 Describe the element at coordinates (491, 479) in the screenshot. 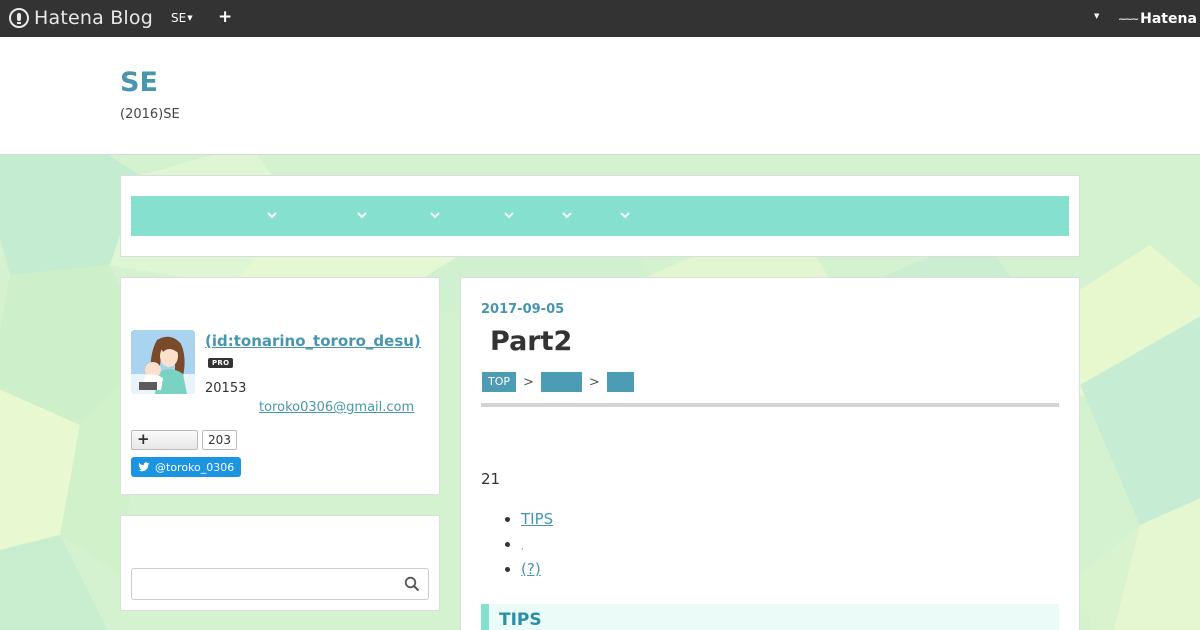

I see `entry-paragraph: 21` at that location.